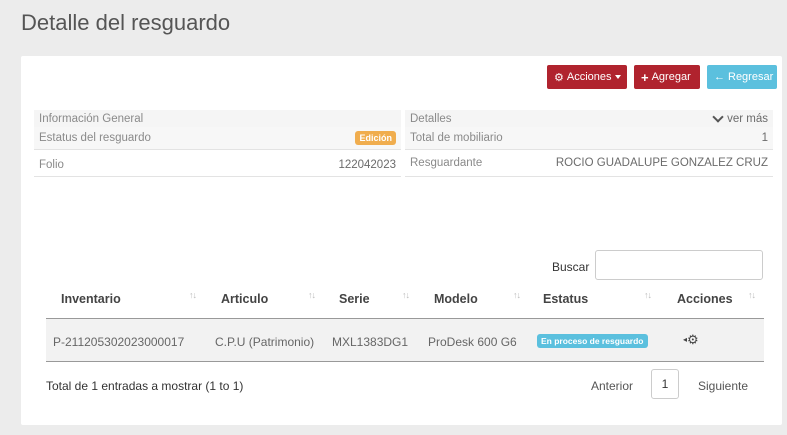 The width and height of the screenshot is (787, 435). Describe the element at coordinates (370, 342) in the screenshot. I see `cell-serie: MXL1383DG1` at that location.